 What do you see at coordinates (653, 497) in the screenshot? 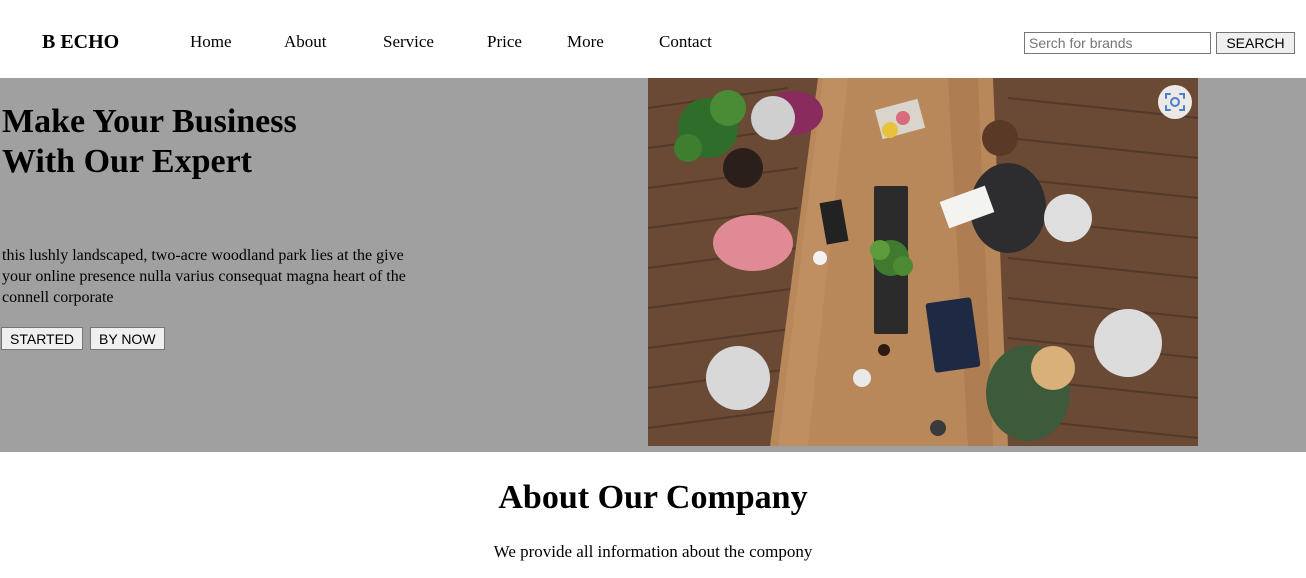
I see `about-title: About Our Company` at bounding box center [653, 497].